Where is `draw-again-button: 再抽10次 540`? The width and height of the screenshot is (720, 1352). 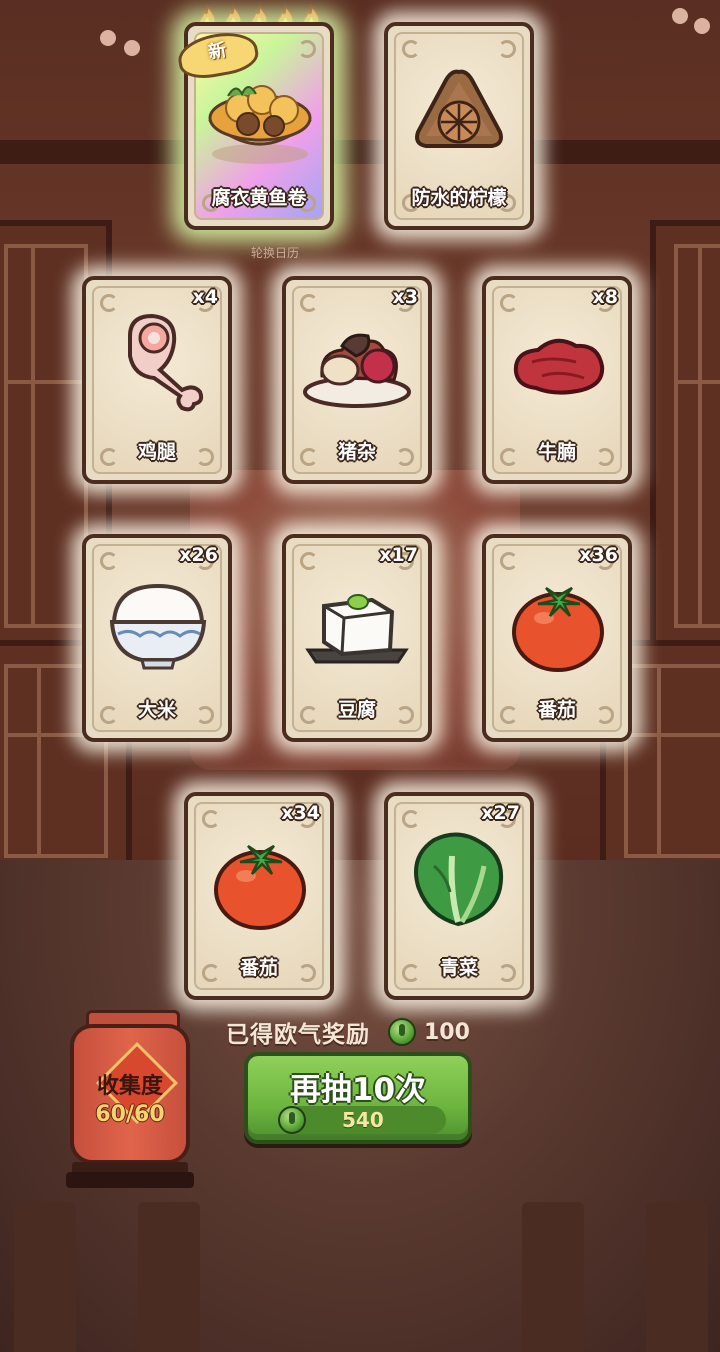 draw-again-button: 再抽10次 540 is located at coordinates (358, 1098).